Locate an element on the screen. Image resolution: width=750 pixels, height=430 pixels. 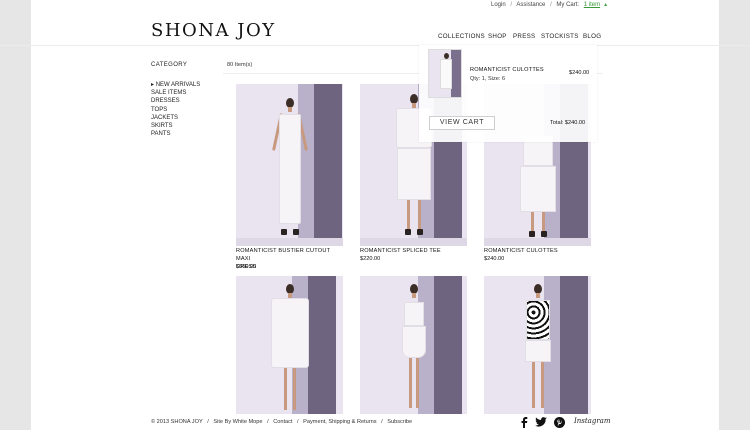
product-price: $360.00 is located at coordinates (246, 267).